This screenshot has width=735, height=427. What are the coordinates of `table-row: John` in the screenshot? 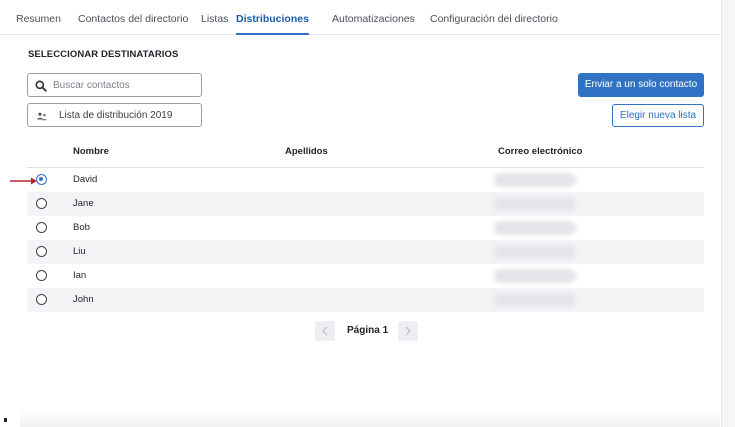 It's located at (365, 300).